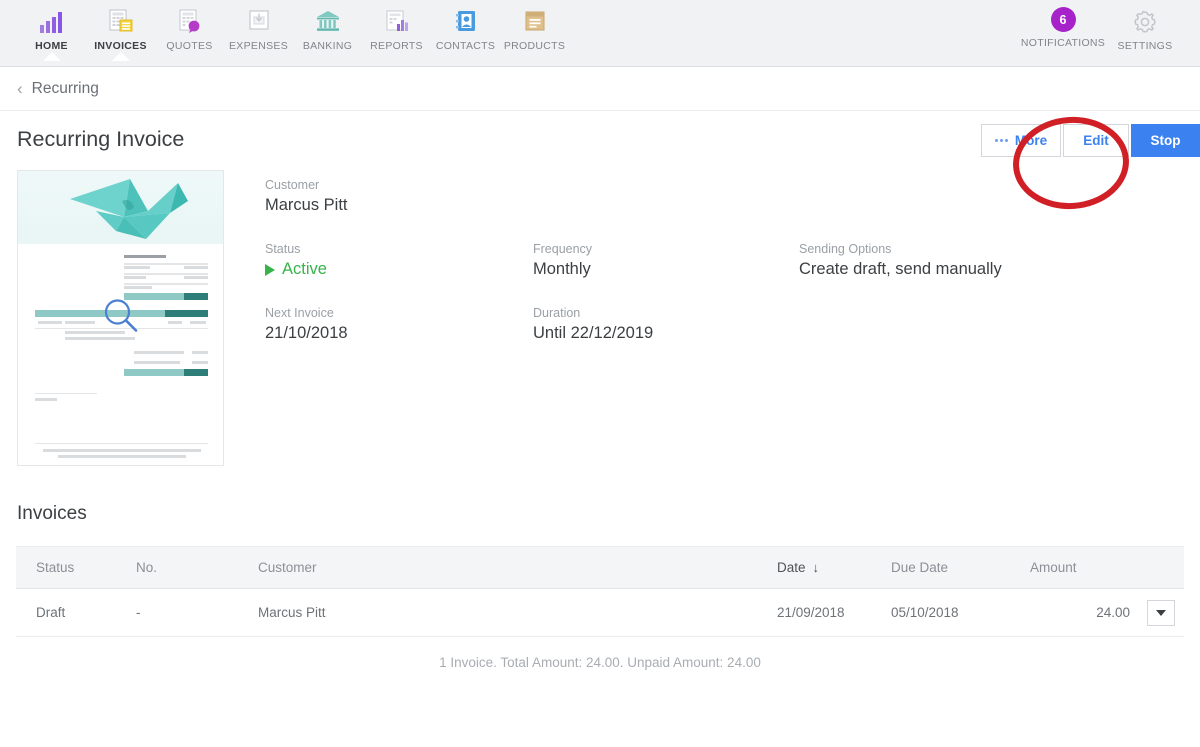  Describe the element at coordinates (466, 21) in the screenshot. I see `contacts-book-icon` at that location.